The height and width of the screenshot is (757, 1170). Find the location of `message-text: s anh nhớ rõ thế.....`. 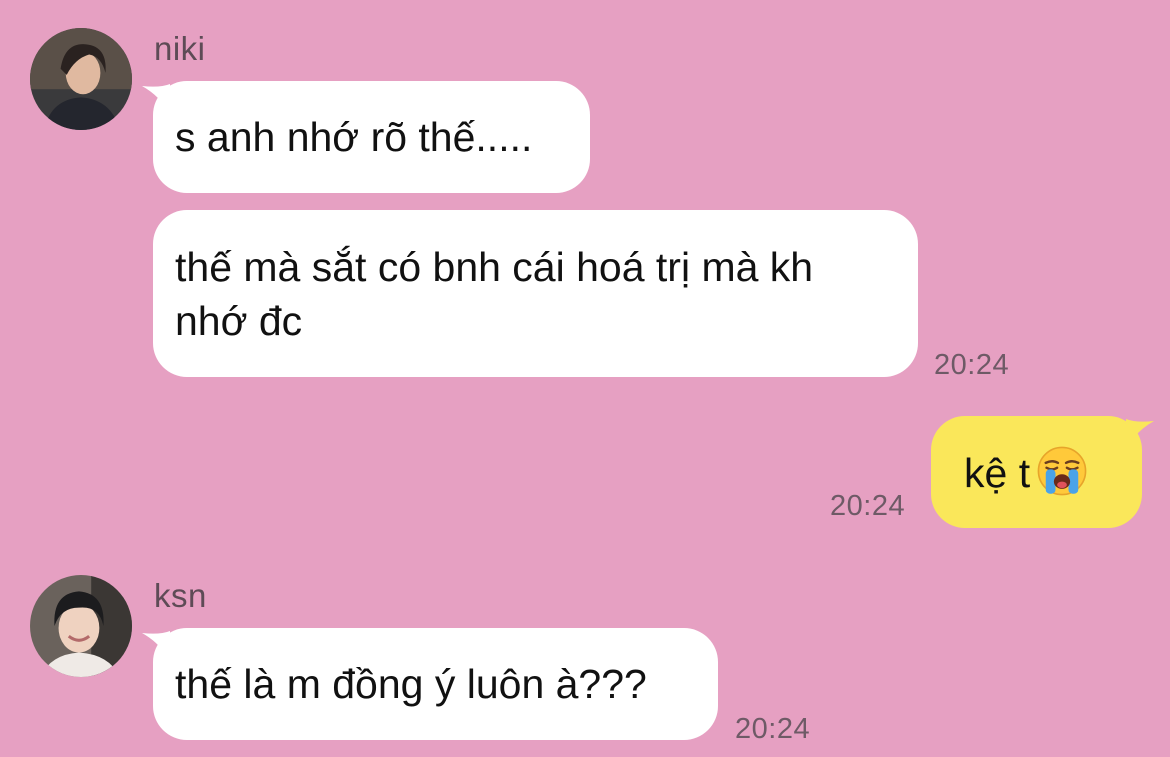

message-text: s anh nhớ rõ thế..... is located at coordinates (354, 137).